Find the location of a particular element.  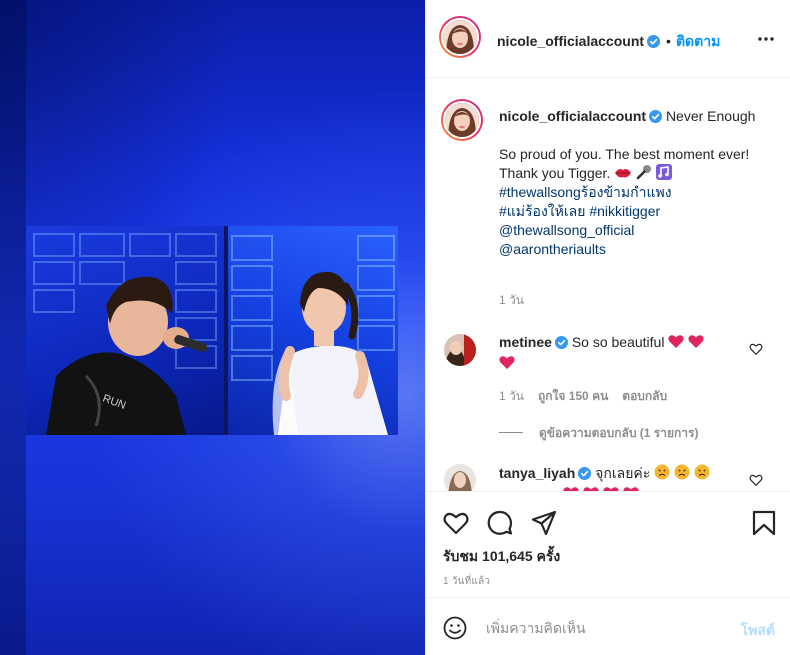

comment-text: จุกเลยค่ะ is located at coordinates (623, 473).